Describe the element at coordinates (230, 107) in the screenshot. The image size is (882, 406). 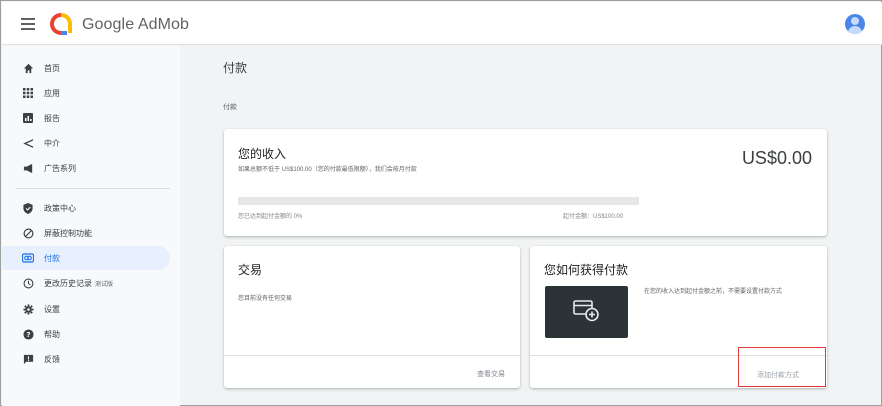
I see `breadcrumb: 付款` at that location.